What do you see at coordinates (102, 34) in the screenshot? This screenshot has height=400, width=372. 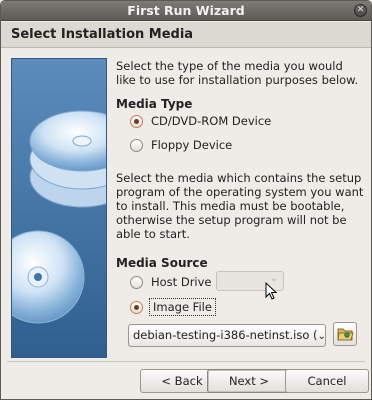 I see `page-title: Select Installation Media` at bounding box center [102, 34].